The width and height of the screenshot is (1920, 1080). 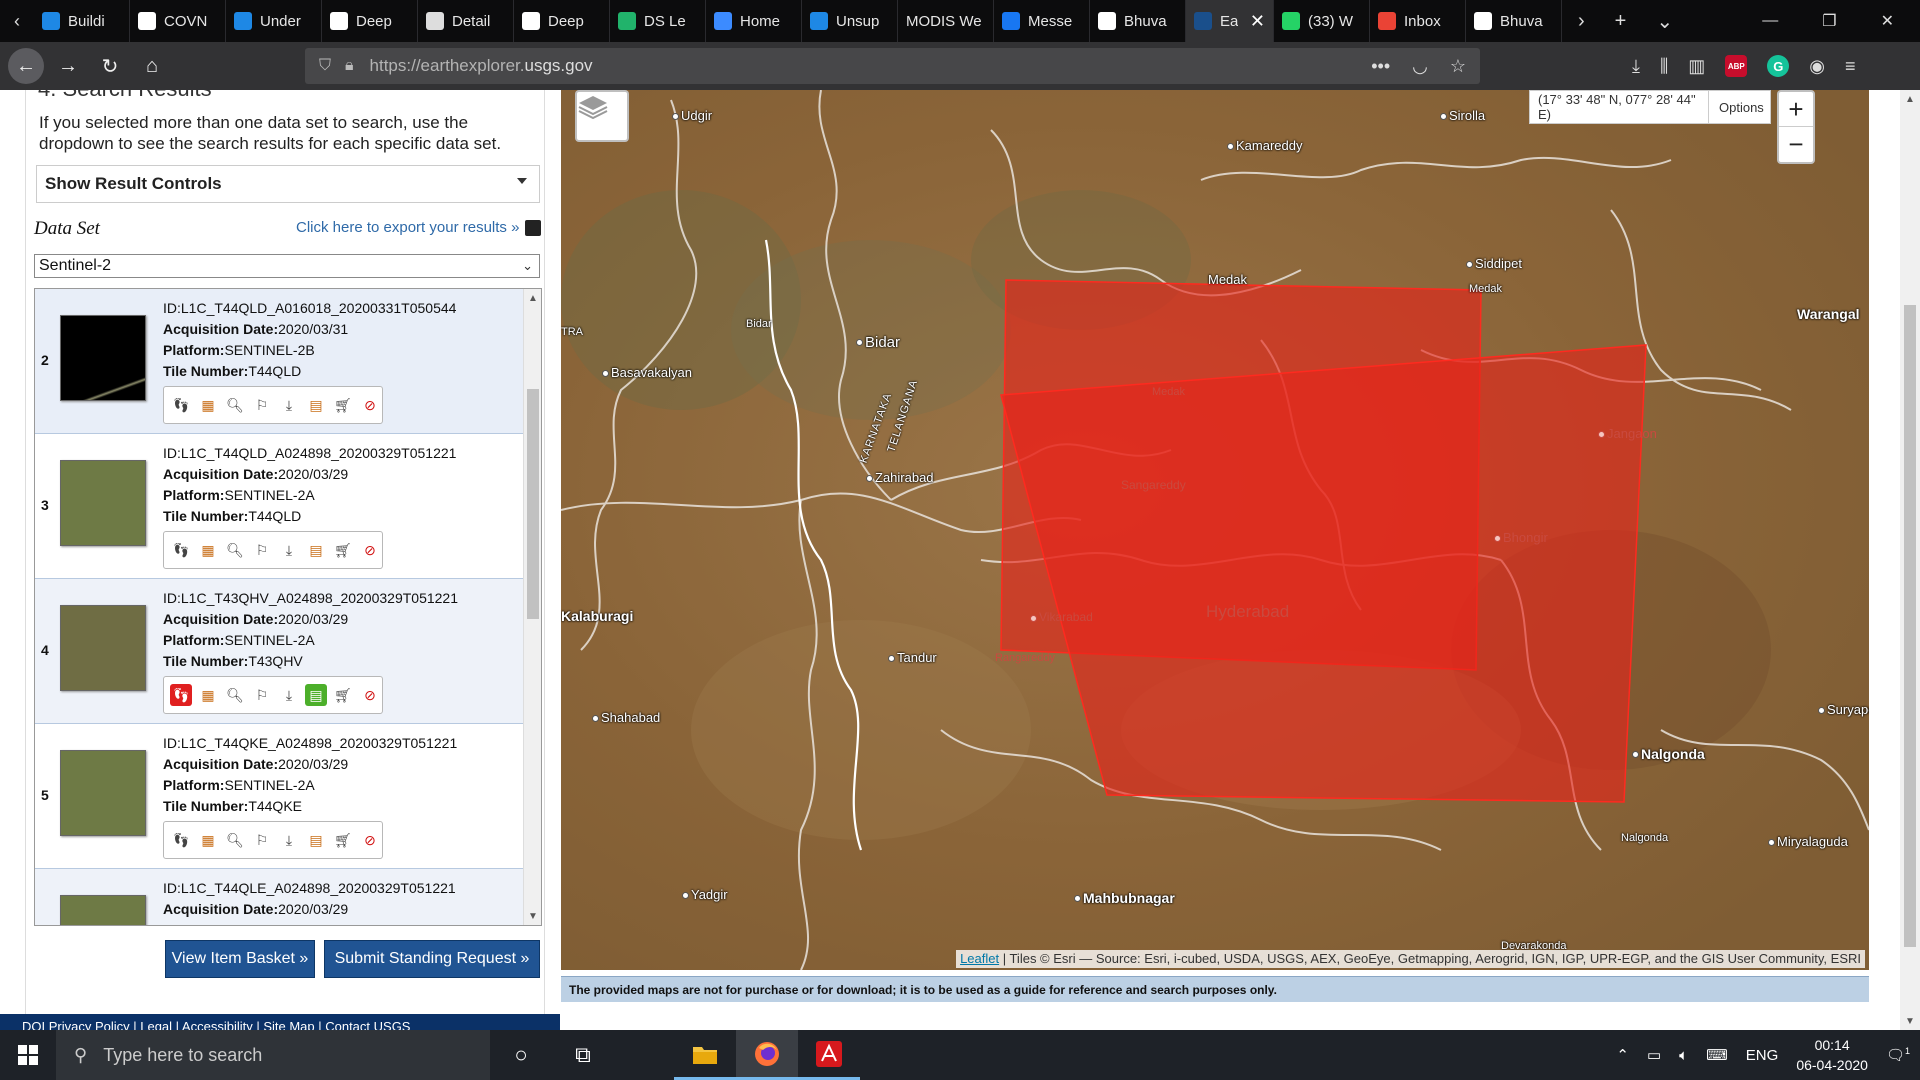 What do you see at coordinates (1717, 1055) in the screenshot?
I see `keyboard-icon: ⌨` at bounding box center [1717, 1055].